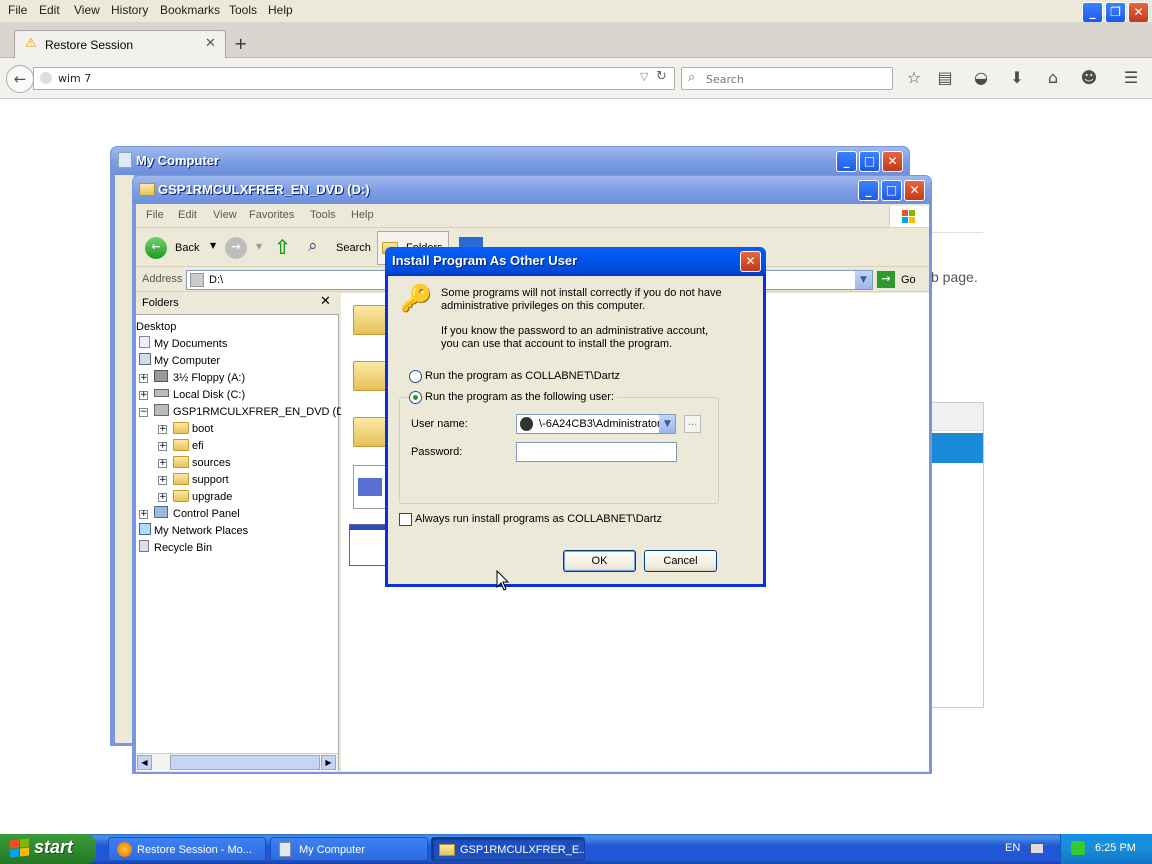 This screenshot has height=864, width=1152. I want to click on language-indicator: EN, so click(1012, 848).